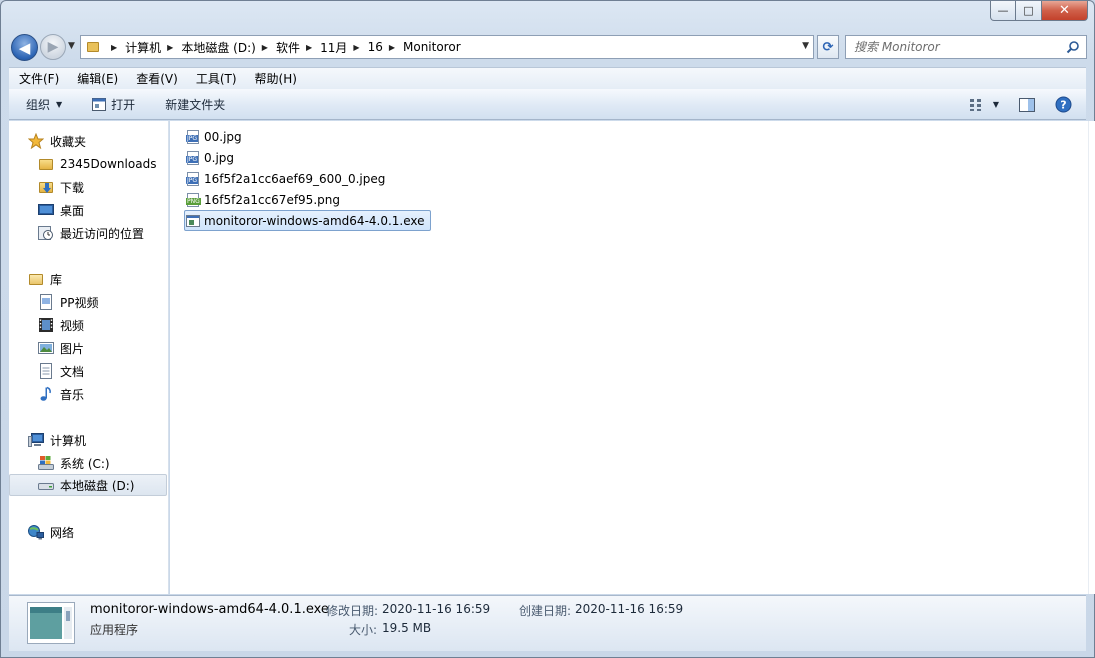 This screenshot has width=1095, height=658. I want to click on help-button: ?, so click(1063, 104).